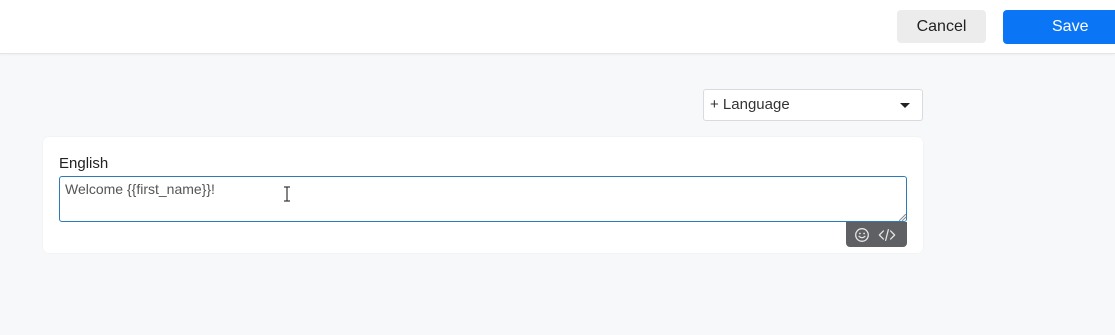 The width and height of the screenshot is (1115, 335). I want to click on caret-down-icon, so click(905, 105).